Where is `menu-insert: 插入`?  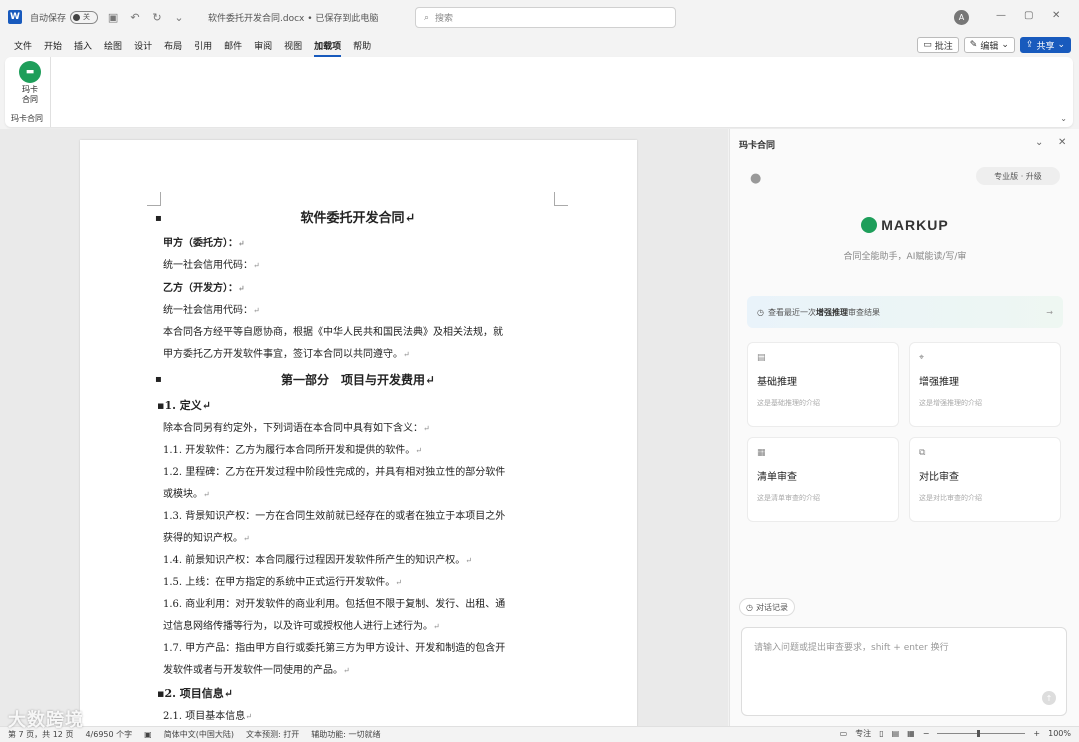 menu-insert: 插入 is located at coordinates (83, 45).